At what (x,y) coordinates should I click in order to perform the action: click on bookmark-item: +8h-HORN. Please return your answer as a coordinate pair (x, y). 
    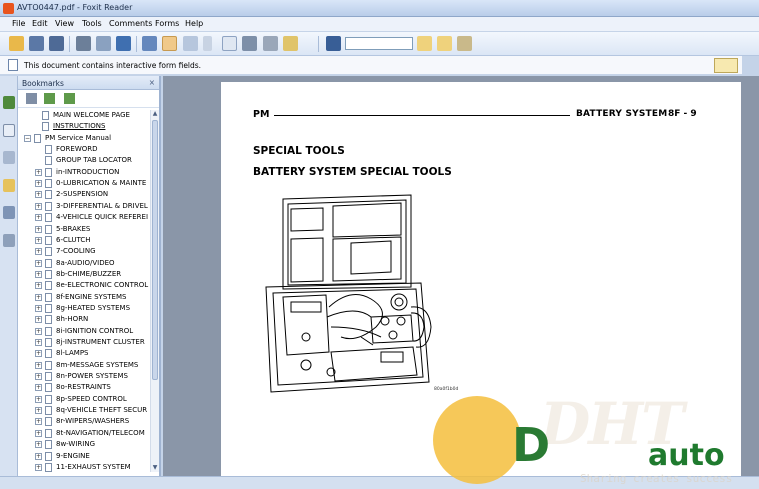
    Looking at the image, I should click on (92, 319).